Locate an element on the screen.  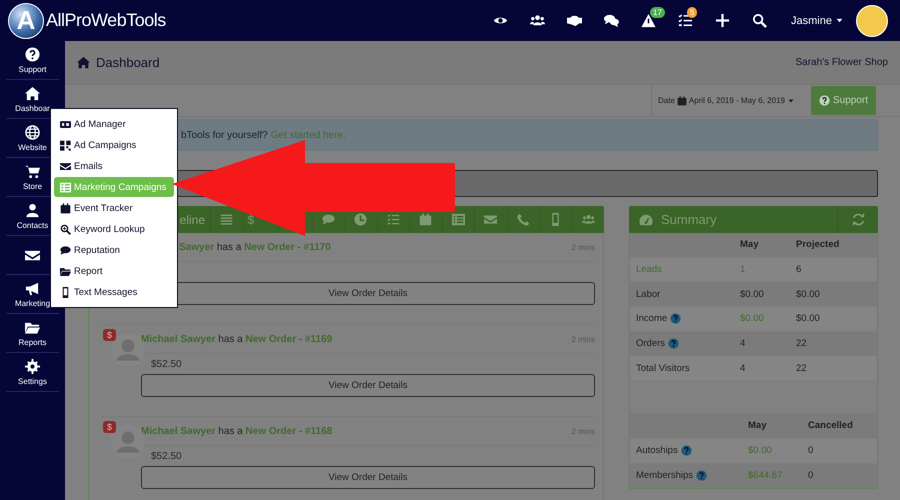
table-cell-text: 6 is located at coordinates (799, 270).